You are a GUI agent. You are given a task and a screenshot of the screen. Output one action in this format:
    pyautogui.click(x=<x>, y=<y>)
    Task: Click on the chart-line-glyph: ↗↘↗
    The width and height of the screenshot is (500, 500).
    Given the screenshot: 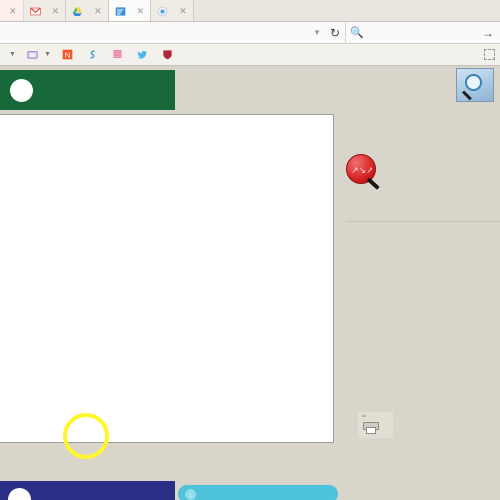 What is the action you would take?
    pyautogui.click(x=361, y=170)
    